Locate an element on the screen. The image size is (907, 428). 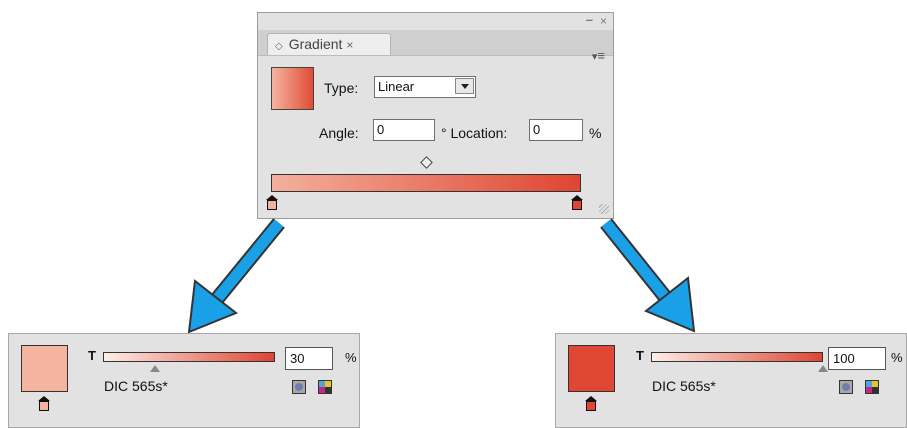
tint-field: 30 is located at coordinates (309, 358).